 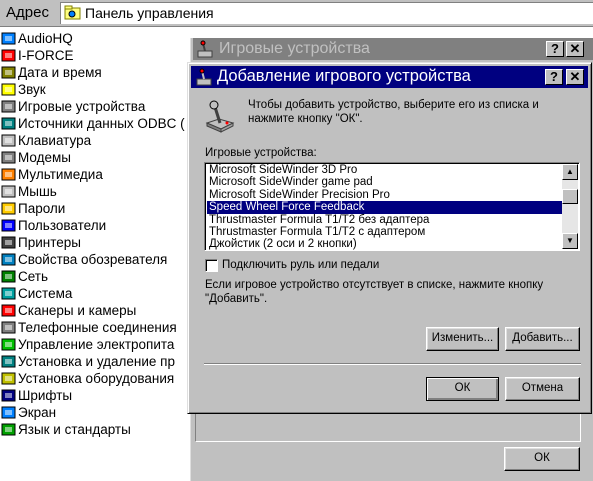 What do you see at coordinates (45, 293) in the screenshot?
I see `control-panel-item-label: Система` at bounding box center [45, 293].